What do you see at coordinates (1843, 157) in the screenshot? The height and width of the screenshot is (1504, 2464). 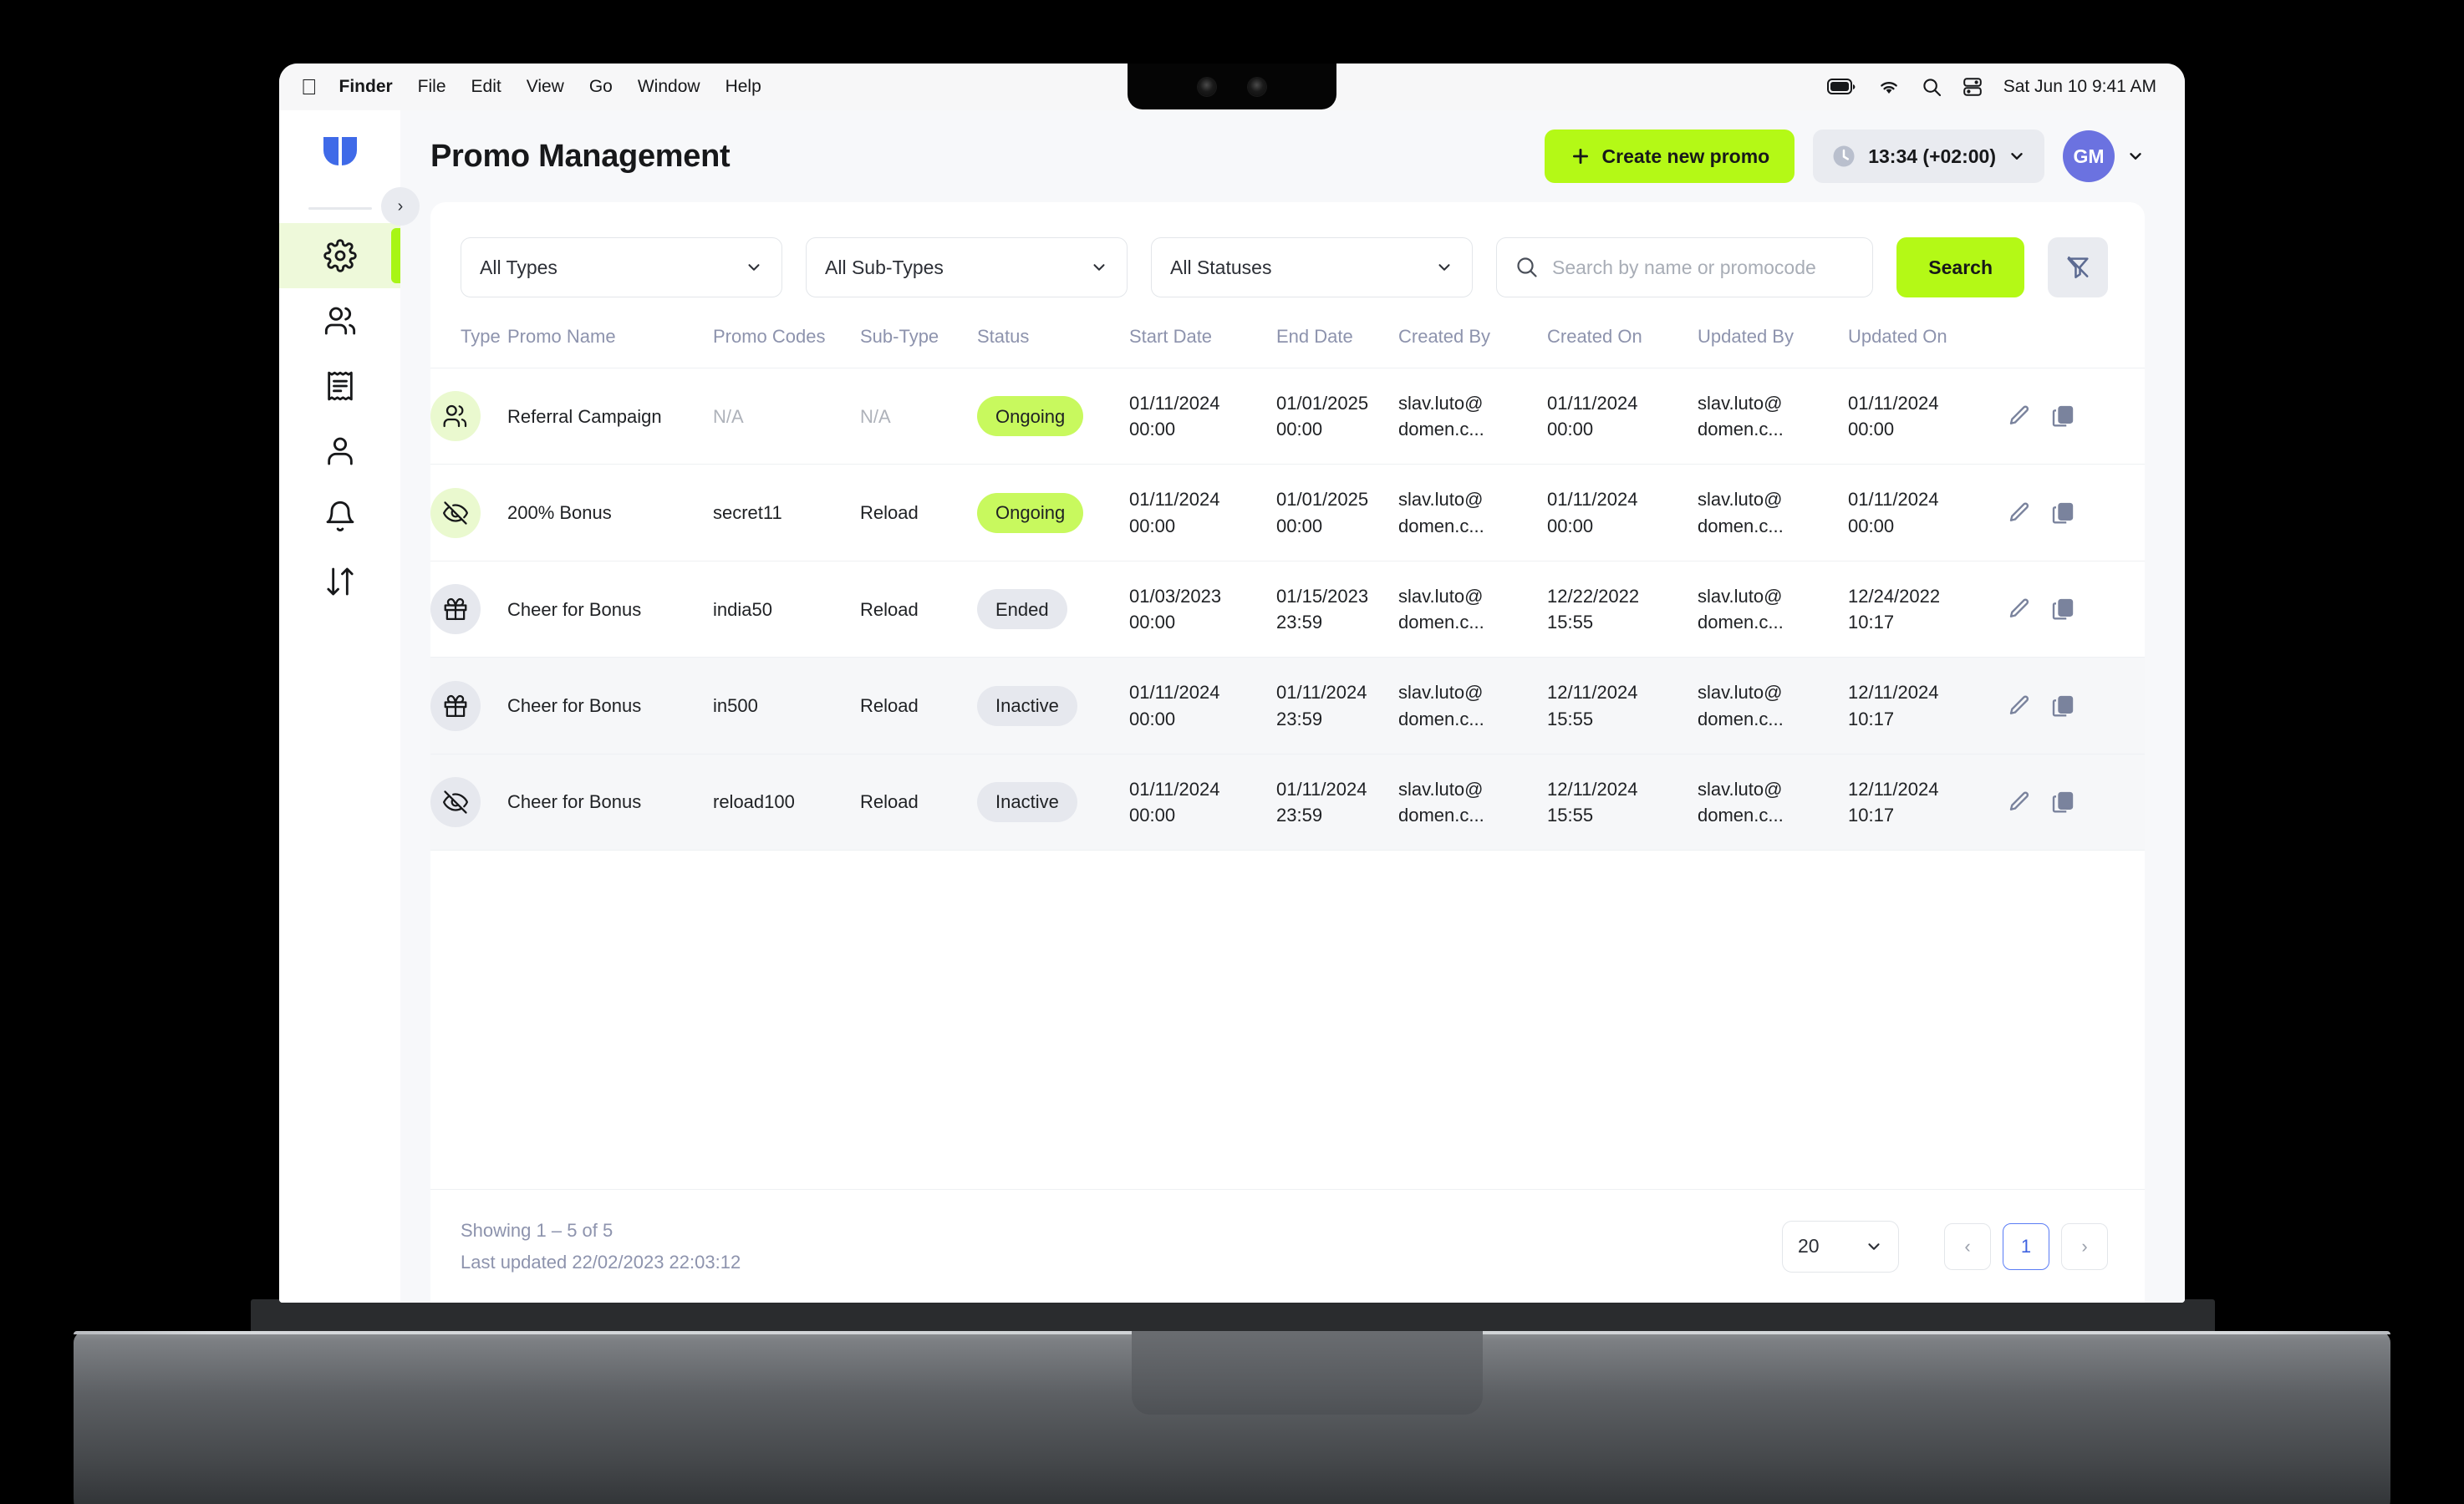 I see `clock-icon` at bounding box center [1843, 157].